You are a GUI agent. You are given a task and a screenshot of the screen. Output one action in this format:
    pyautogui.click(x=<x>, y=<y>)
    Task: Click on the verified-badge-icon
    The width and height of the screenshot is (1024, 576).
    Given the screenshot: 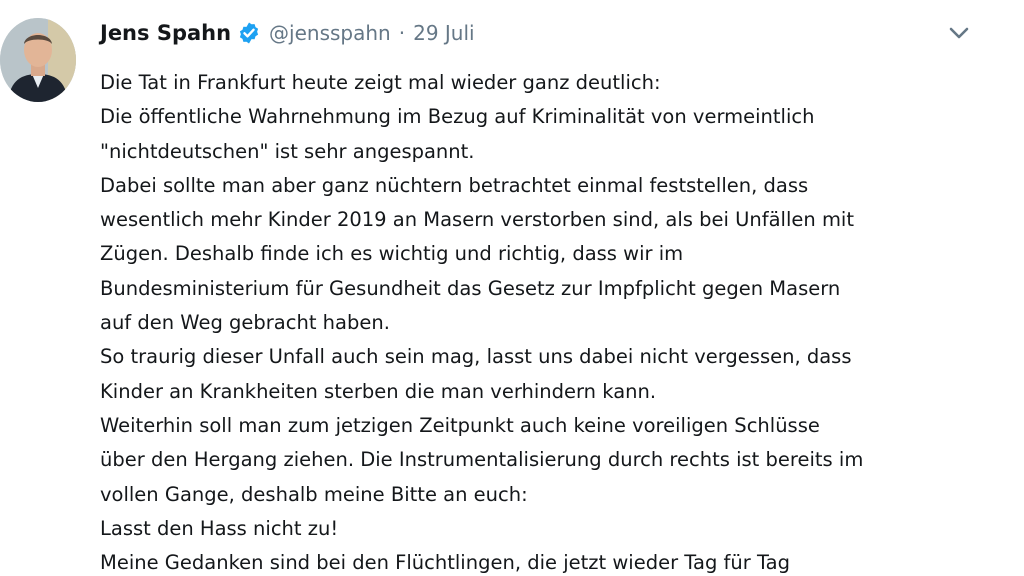 What is the action you would take?
    pyautogui.click(x=249, y=33)
    